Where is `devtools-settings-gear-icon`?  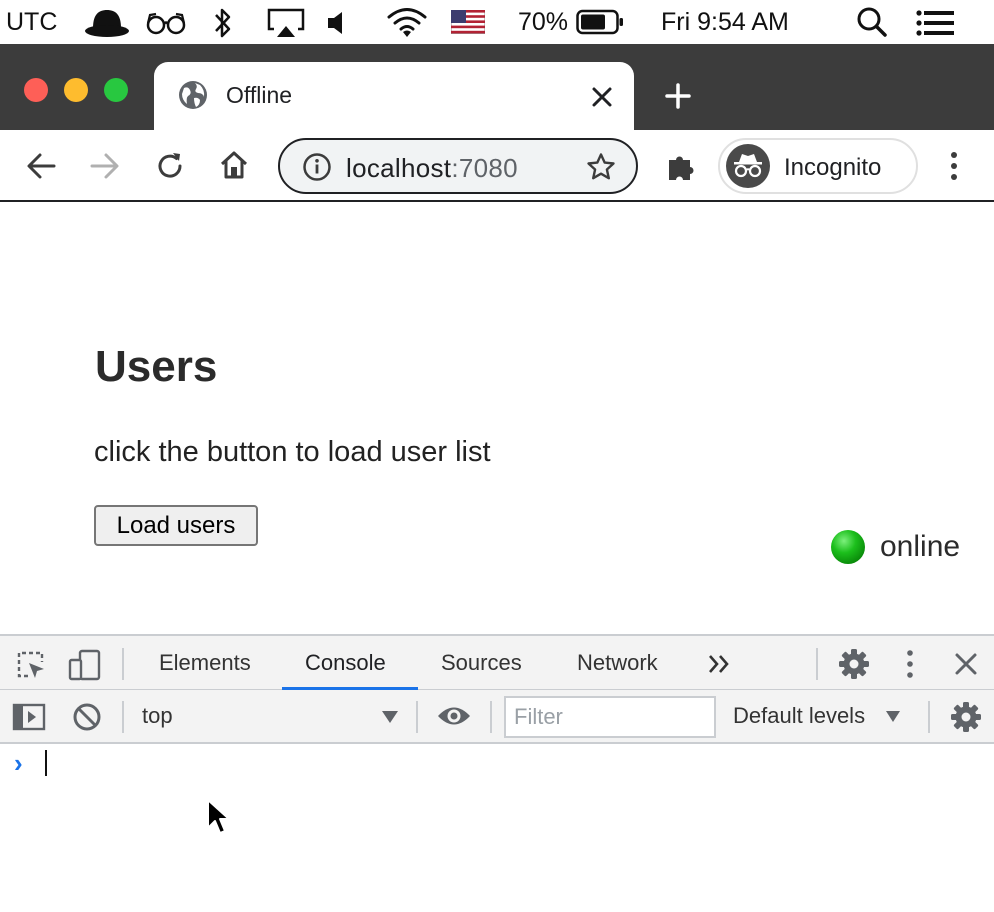 devtools-settings-gear-icon is located at coordinates (854, 664).